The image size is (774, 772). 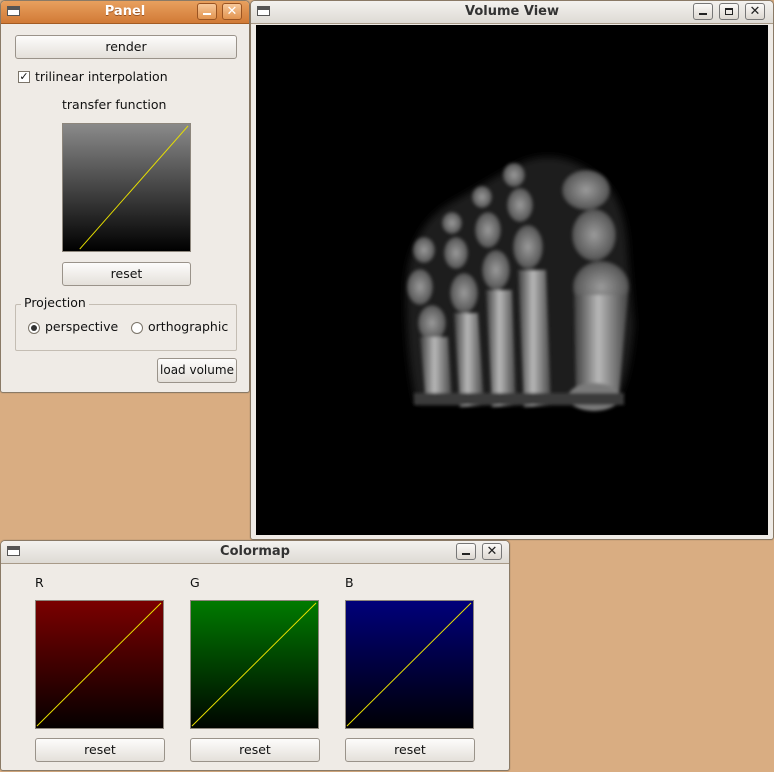 I want to click on foot-xray-volume-render, so click(x=520, y=284).